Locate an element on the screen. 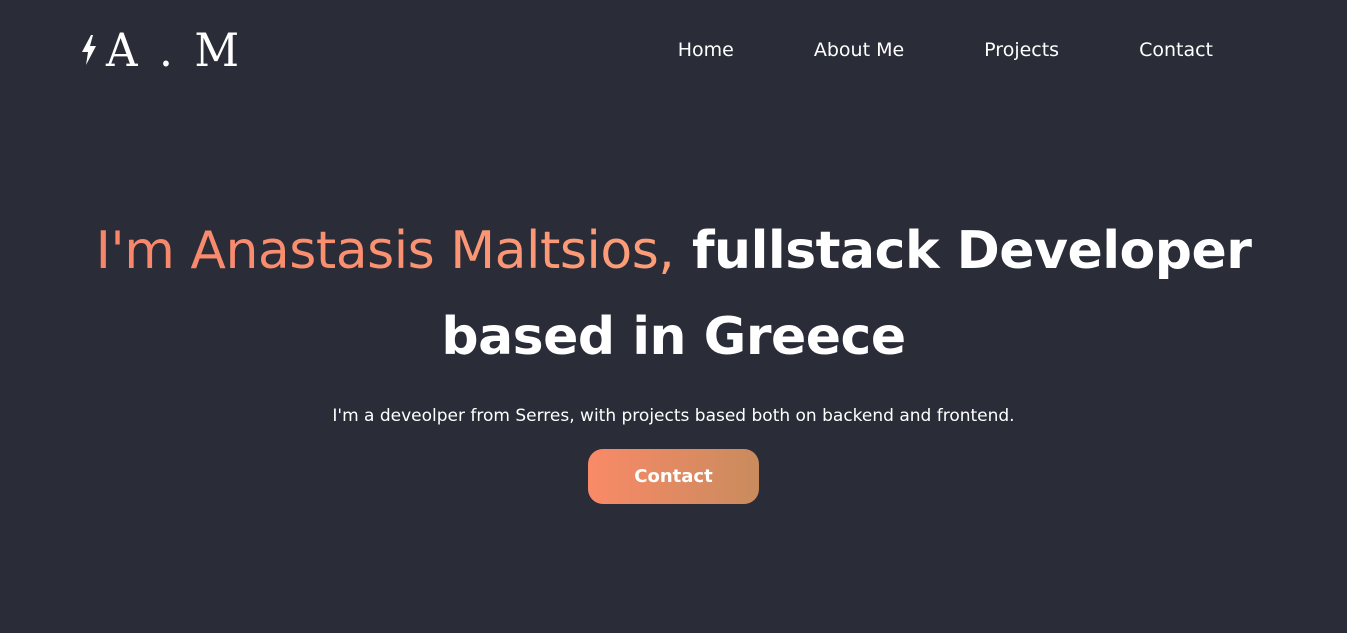 This screenshot has width=1347, height=633. nav-item-contact: Contact is located at coordinates (1176, 50).